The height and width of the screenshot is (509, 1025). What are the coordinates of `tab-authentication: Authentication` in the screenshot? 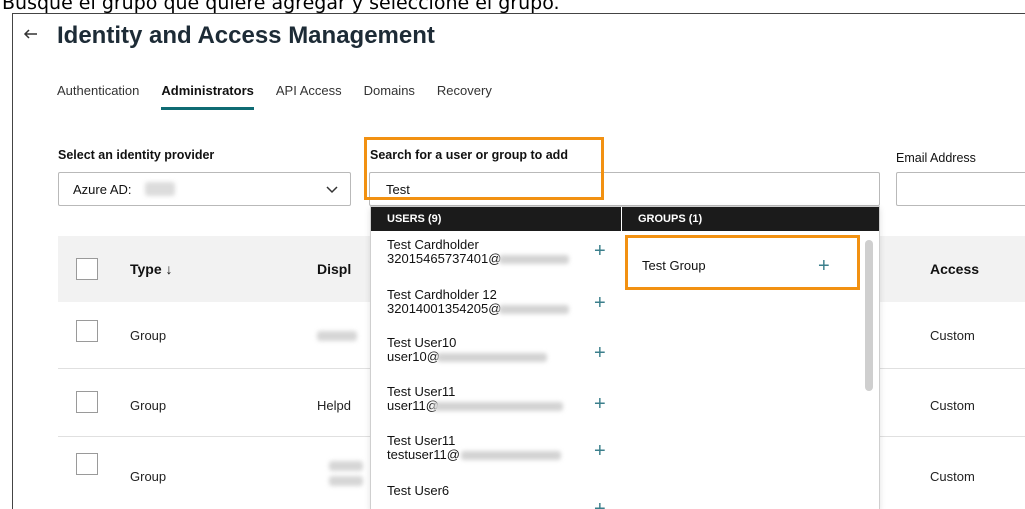 It's located at (98, 97).